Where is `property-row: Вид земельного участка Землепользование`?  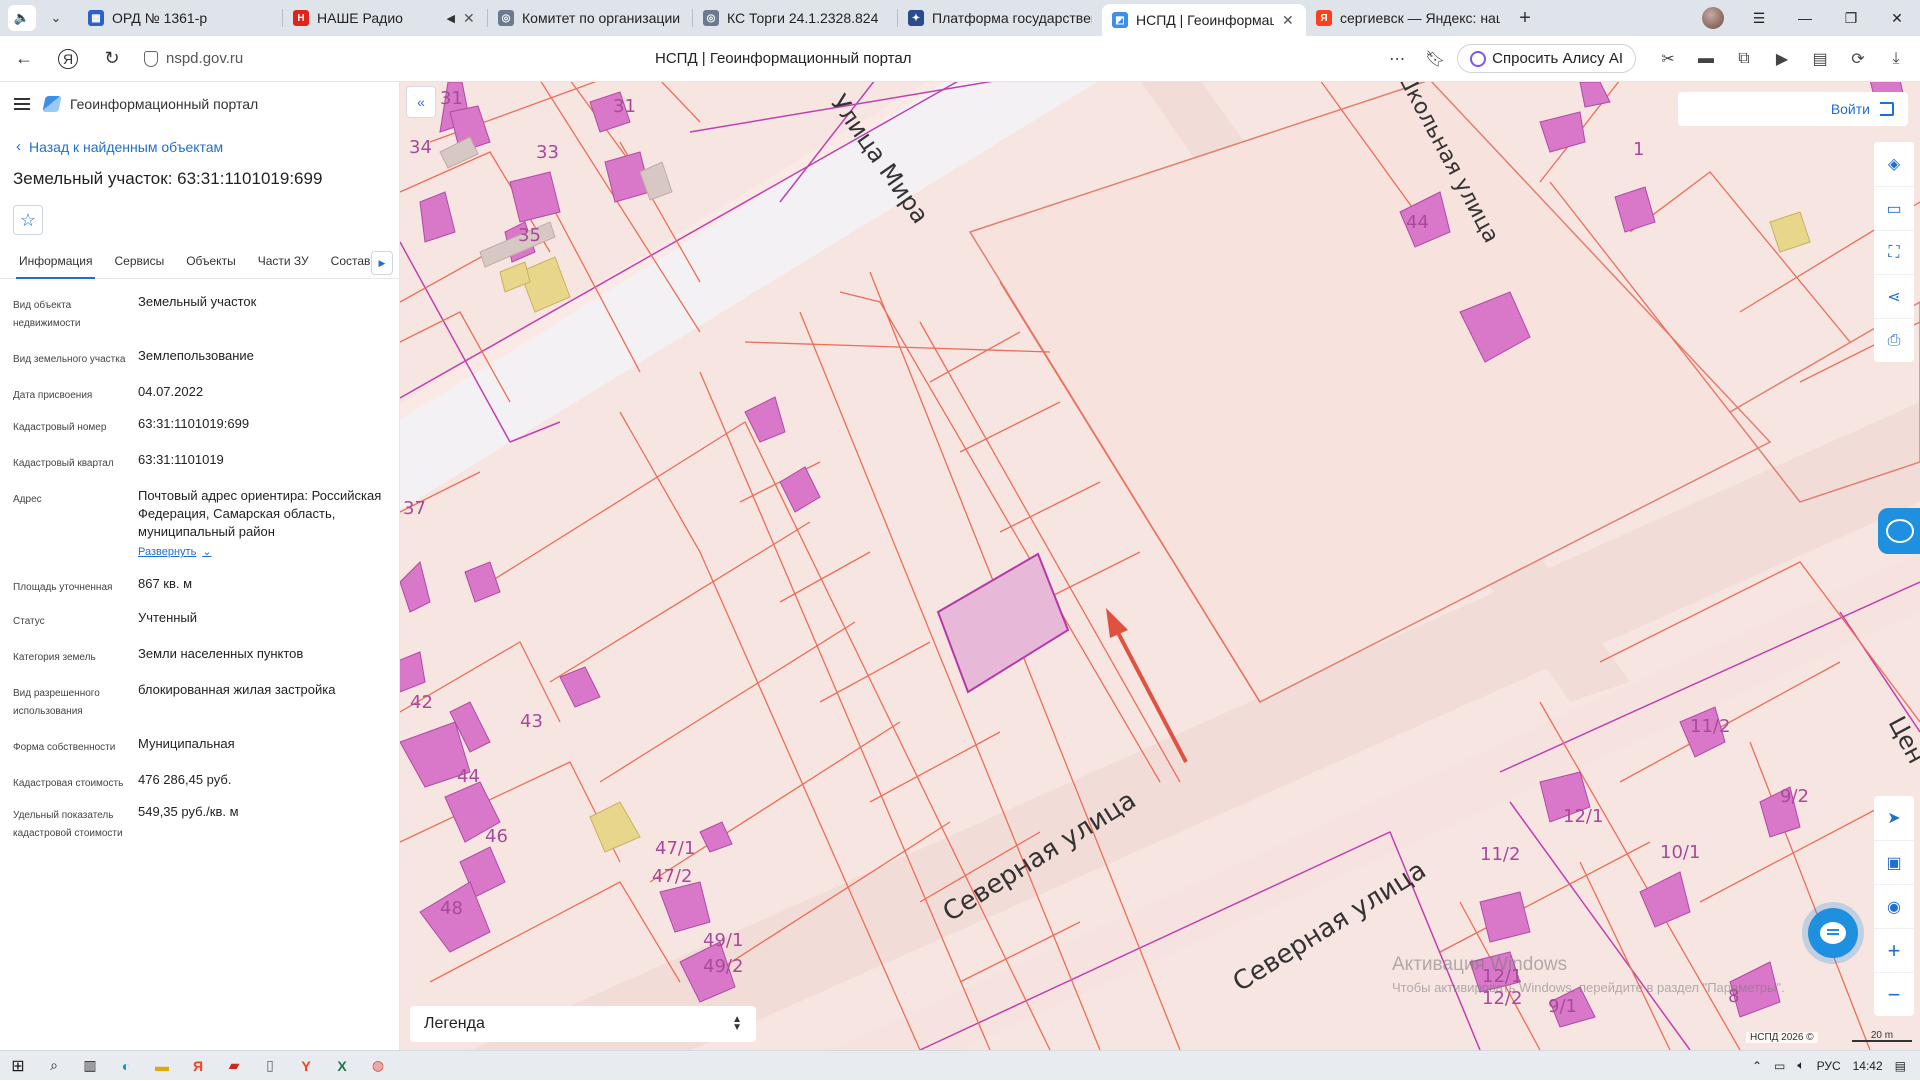 property-row: Вид земельного участка Землепользование is located at coordinates (199, 358).